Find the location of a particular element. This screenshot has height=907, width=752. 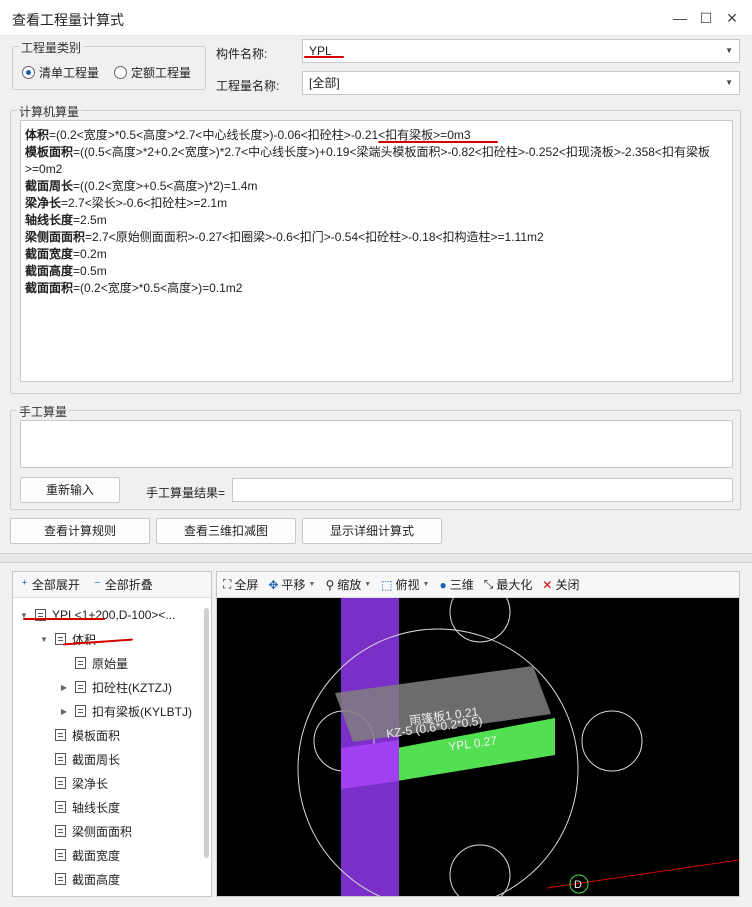

expand-icon: ⁺ is located at coordinates (24, 584).